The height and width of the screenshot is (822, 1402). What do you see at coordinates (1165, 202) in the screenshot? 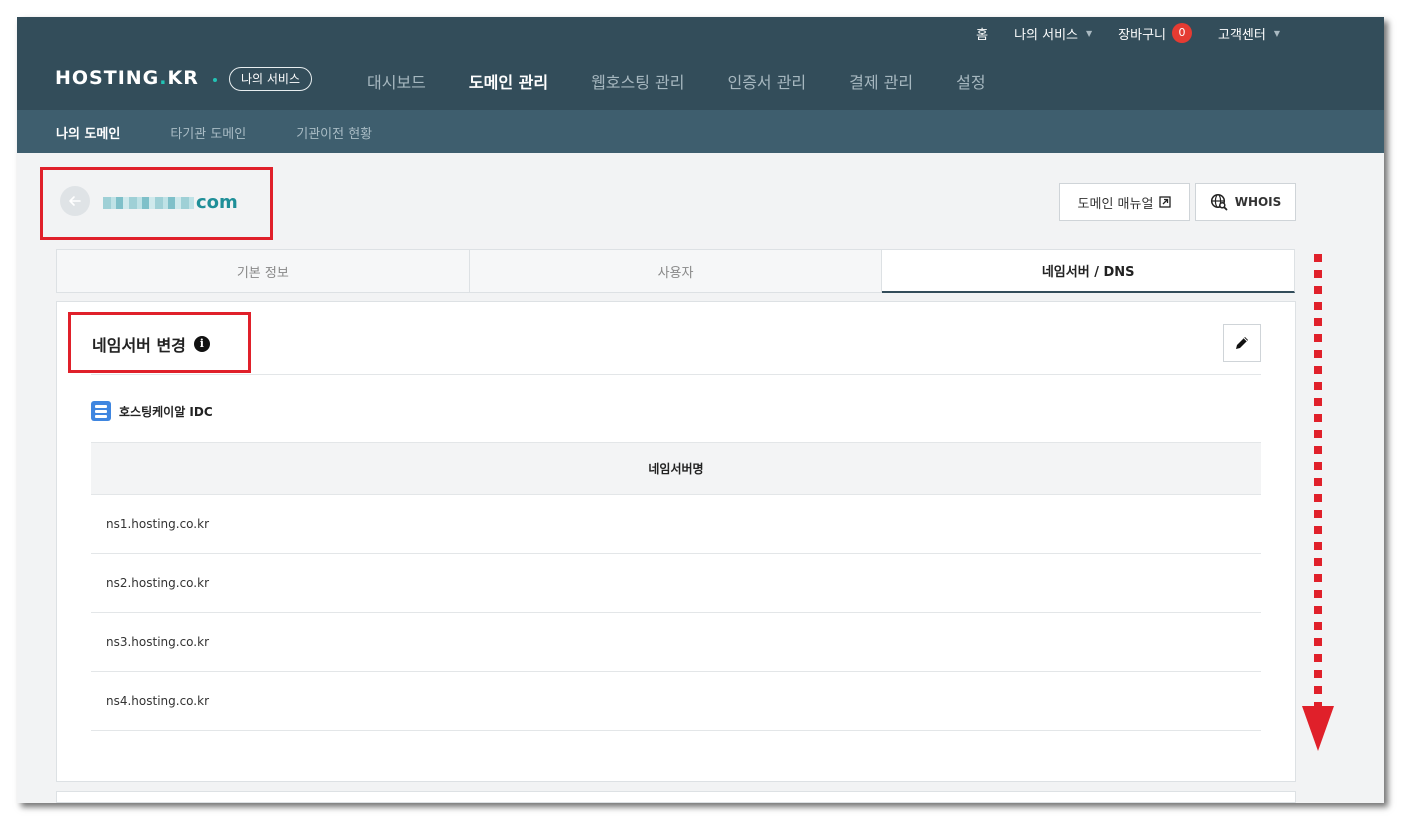
I see `external-link-icon` at bounding box center [1165, 202].